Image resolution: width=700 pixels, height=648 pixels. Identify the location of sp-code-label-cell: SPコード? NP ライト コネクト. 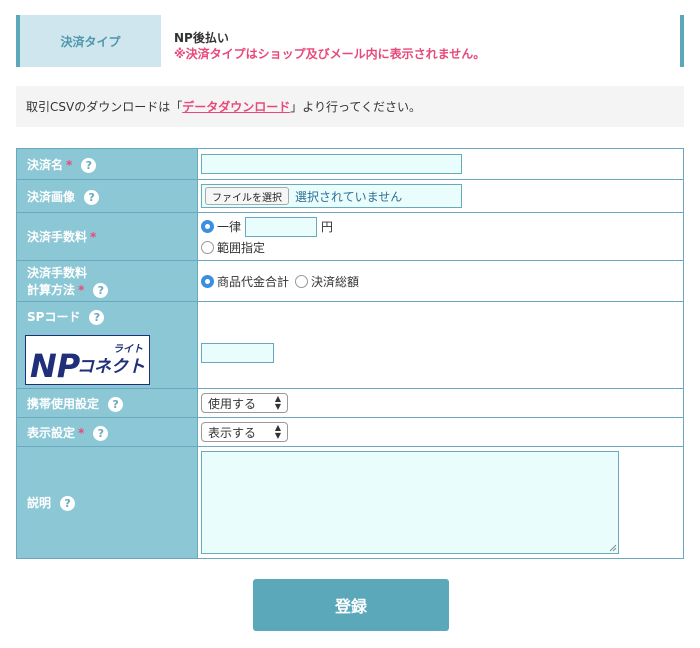
(107, 345).